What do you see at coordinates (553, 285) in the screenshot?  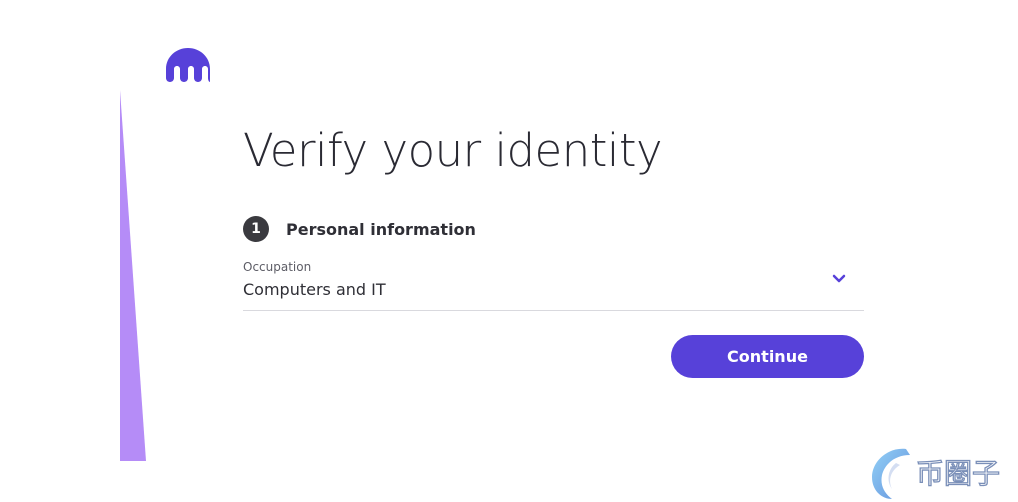 I see `occupation-select: Occupation Computers and IT` at bounding box center [553, 285].